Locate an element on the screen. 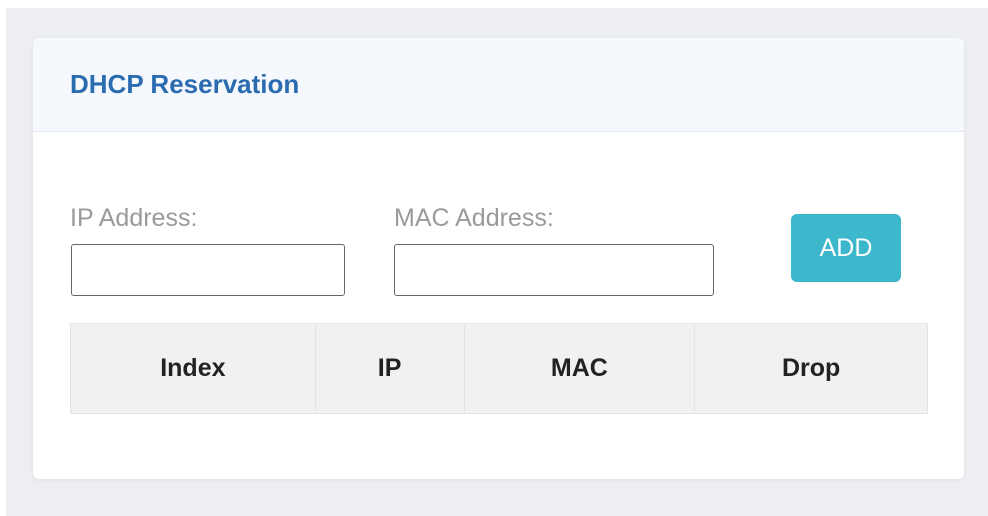 The height and width of the screenshot is (516, 988). column-header-drop: Drop is located at coordinates (811, 368).